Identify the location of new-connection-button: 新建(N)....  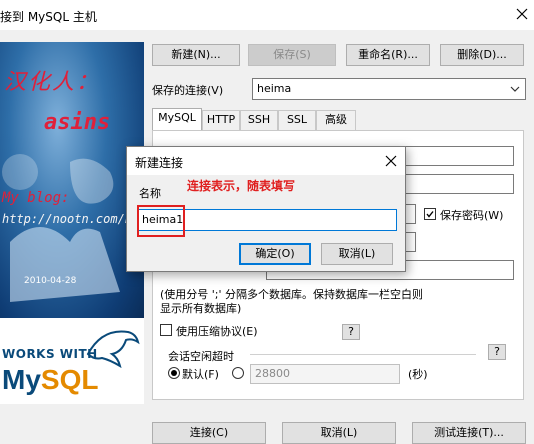
(196, 55).